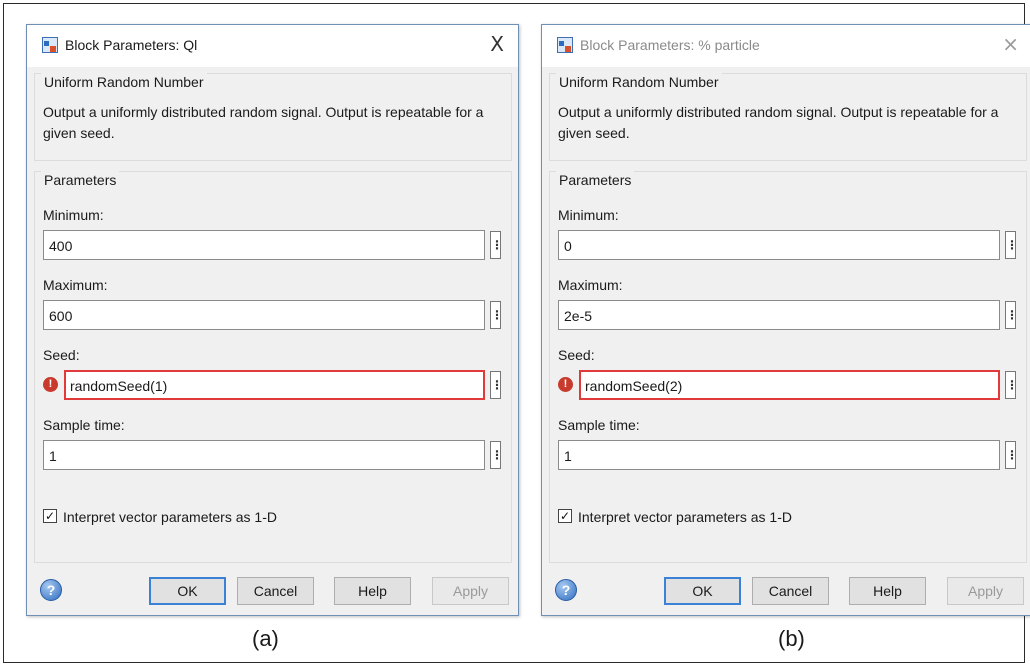 The image size is (1030, 666). I want to click on minimum-field: 0, so click(779, 245).